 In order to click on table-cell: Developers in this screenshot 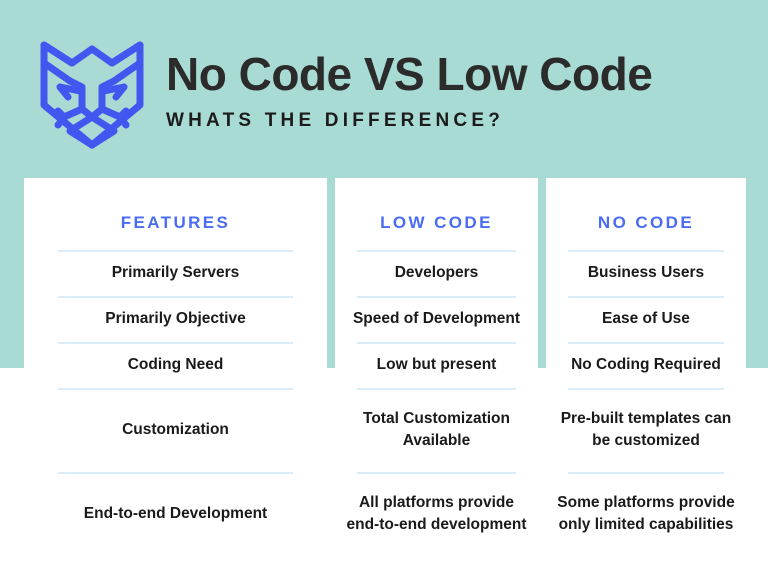, I will do `click(436, 273)`.